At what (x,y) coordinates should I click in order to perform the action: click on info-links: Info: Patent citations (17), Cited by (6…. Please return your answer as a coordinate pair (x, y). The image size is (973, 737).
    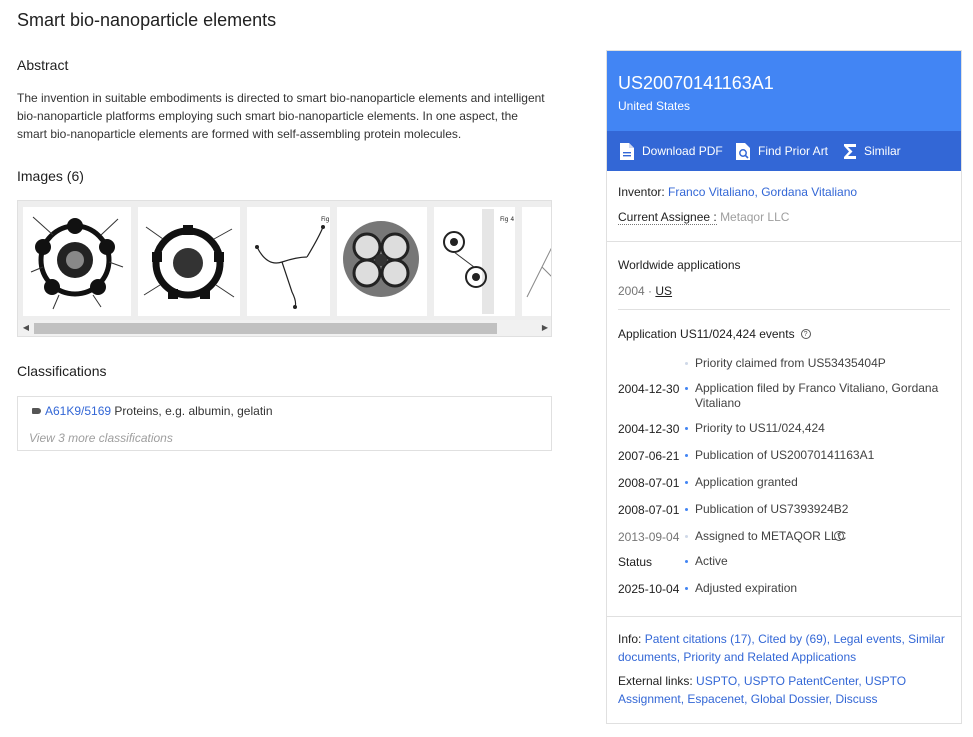
    Looking at the image, I should click on (781, 648).